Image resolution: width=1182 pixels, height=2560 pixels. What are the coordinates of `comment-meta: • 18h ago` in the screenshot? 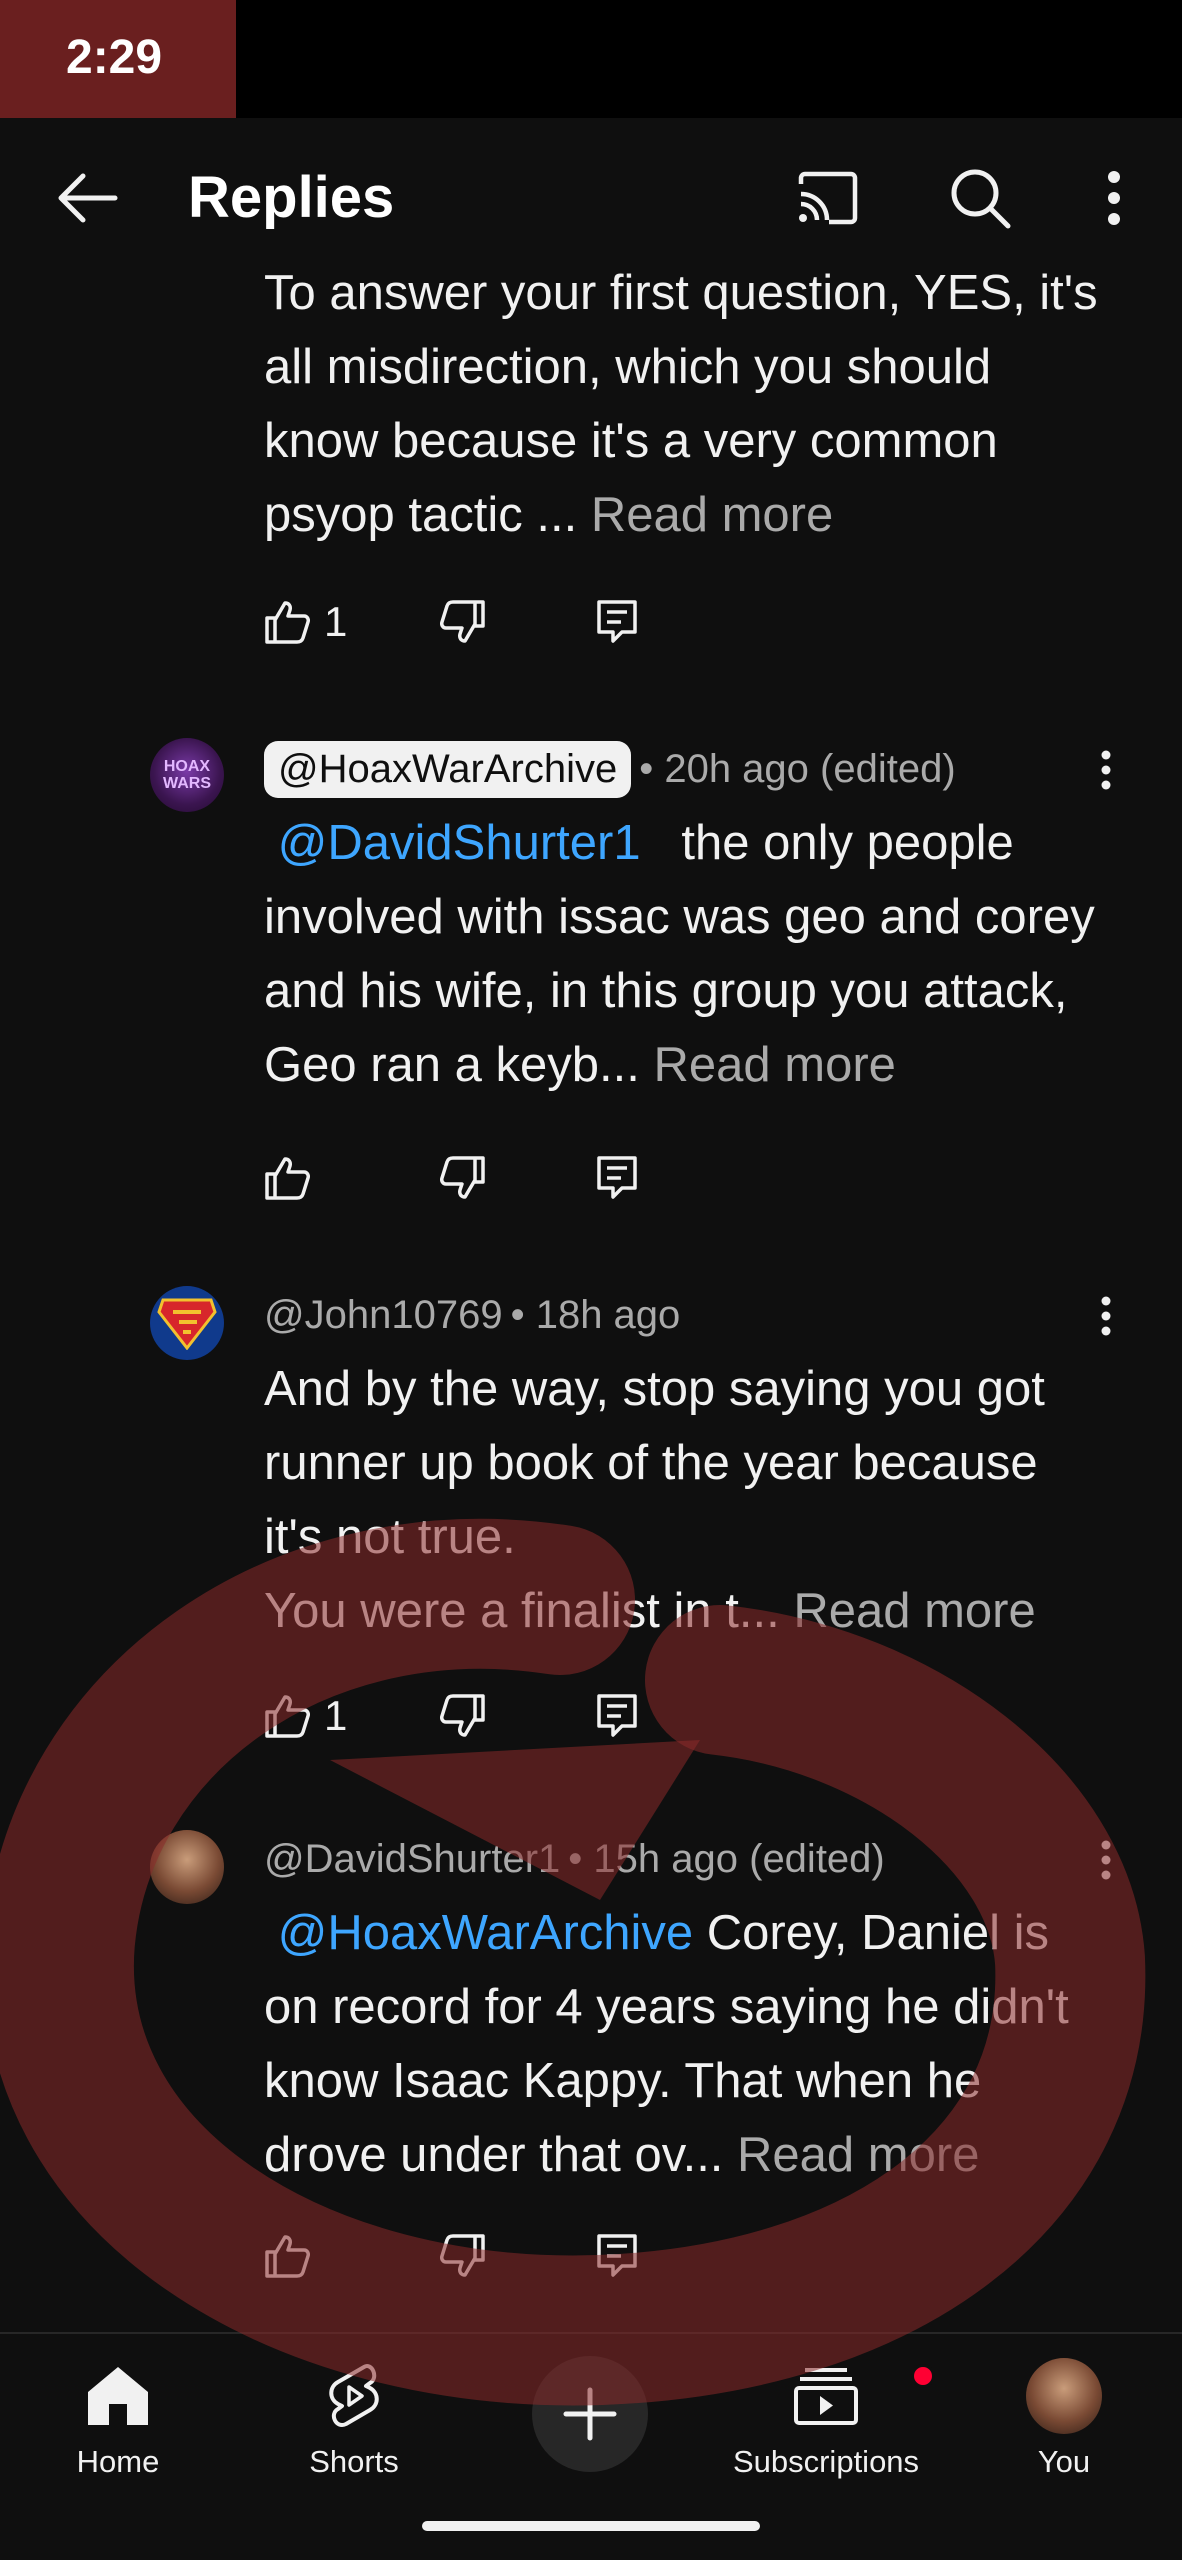 It's located at (595, 1314).